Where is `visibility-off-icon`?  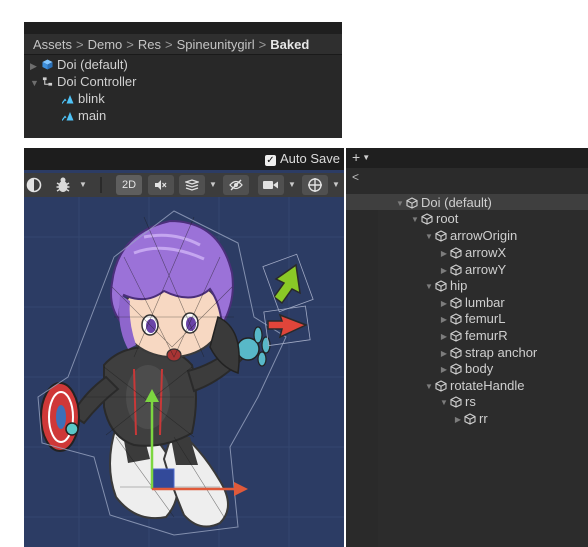 visibility-off-icon is located at coordinates (236, 185).